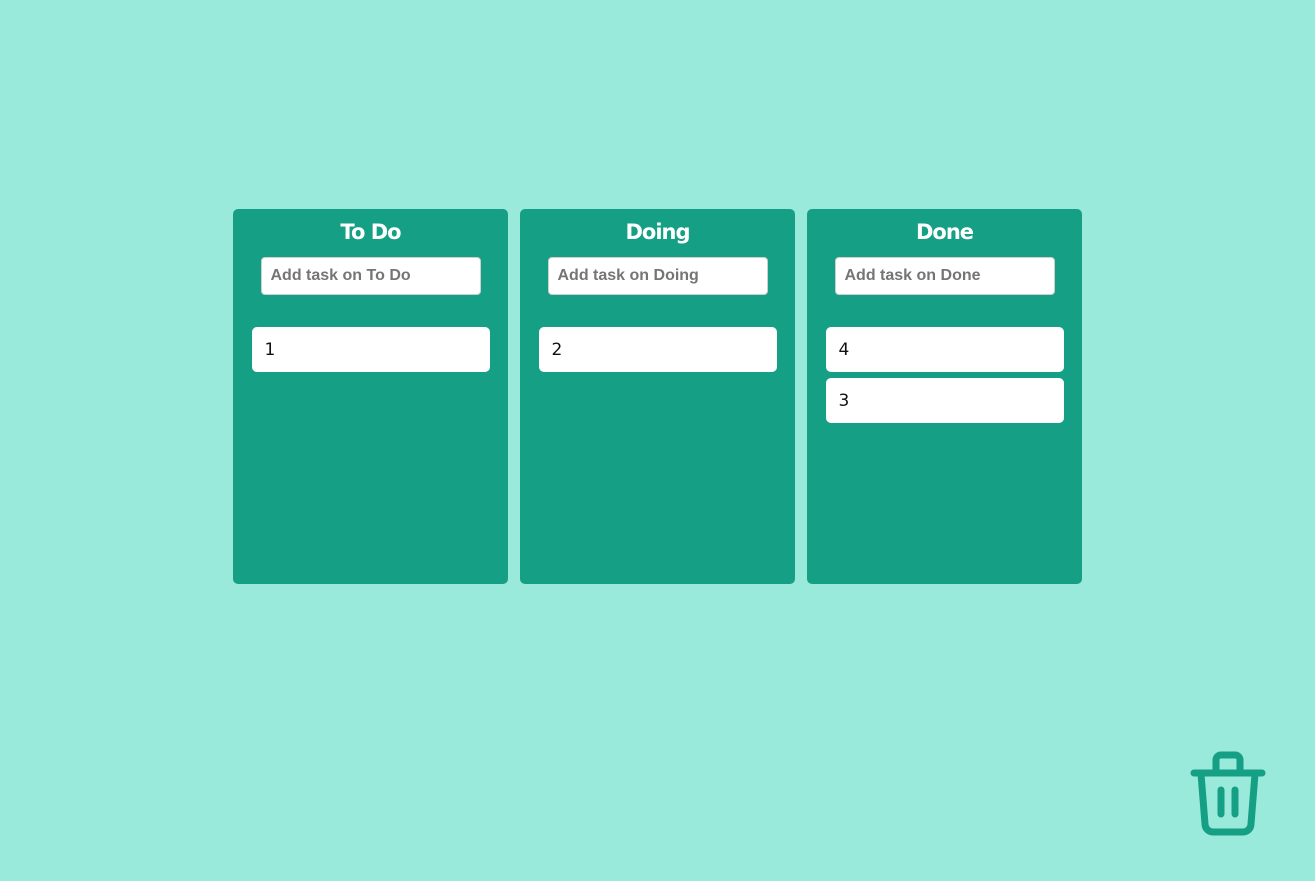  I want to click on task-list-todo: 1, so click(370, 349).